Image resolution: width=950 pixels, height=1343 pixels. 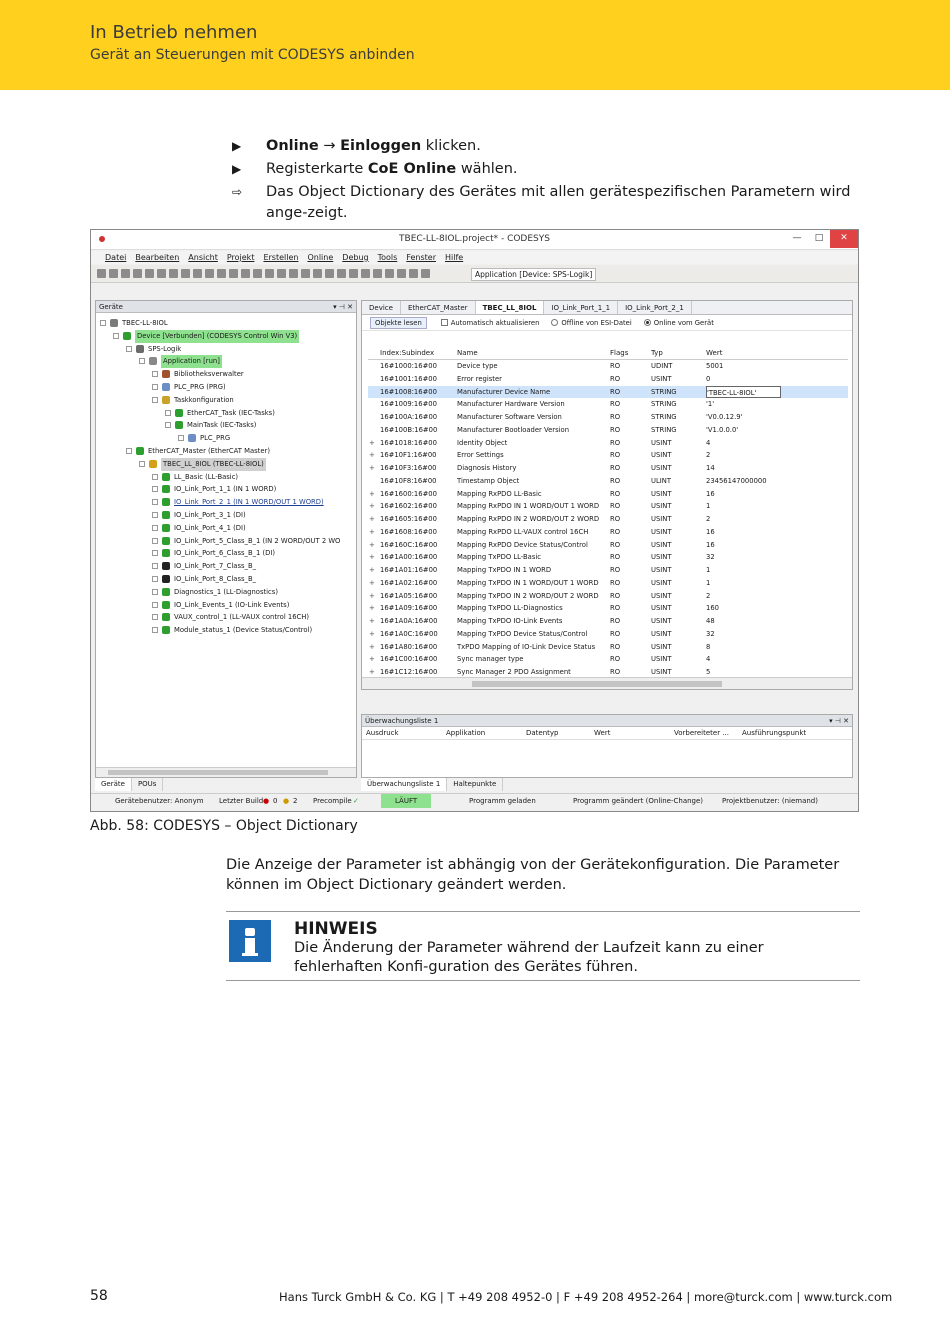 What do you see at coordinates (743, 621) in the screenshot?
I see `cell-val: 48` at bounding box center [743, 621].